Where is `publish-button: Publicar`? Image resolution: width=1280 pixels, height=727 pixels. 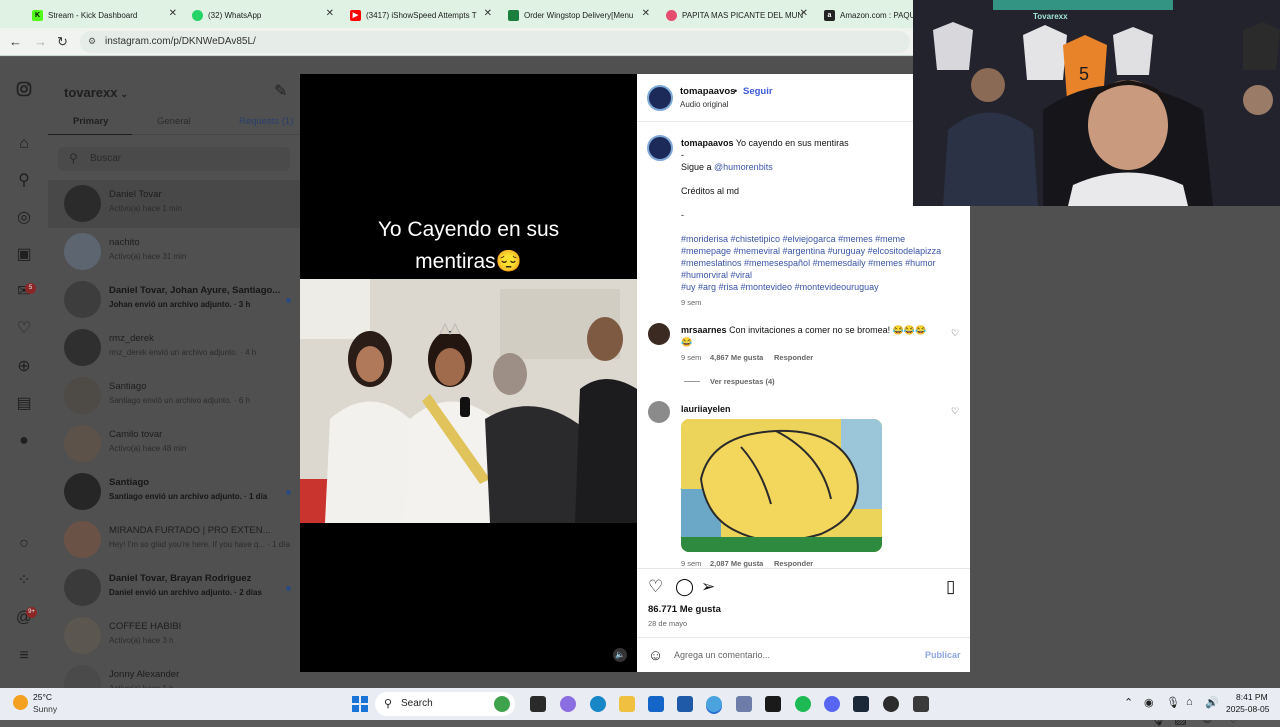
publish-button: Publicar is located at coordinates (943, 655).